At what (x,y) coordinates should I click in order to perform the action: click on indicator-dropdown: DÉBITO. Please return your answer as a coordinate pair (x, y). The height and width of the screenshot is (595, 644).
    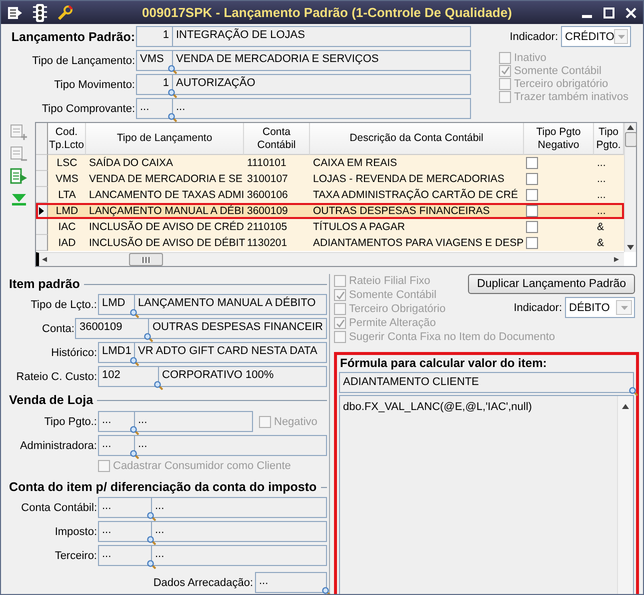
    Looking at the image, I should click on (600, 307).